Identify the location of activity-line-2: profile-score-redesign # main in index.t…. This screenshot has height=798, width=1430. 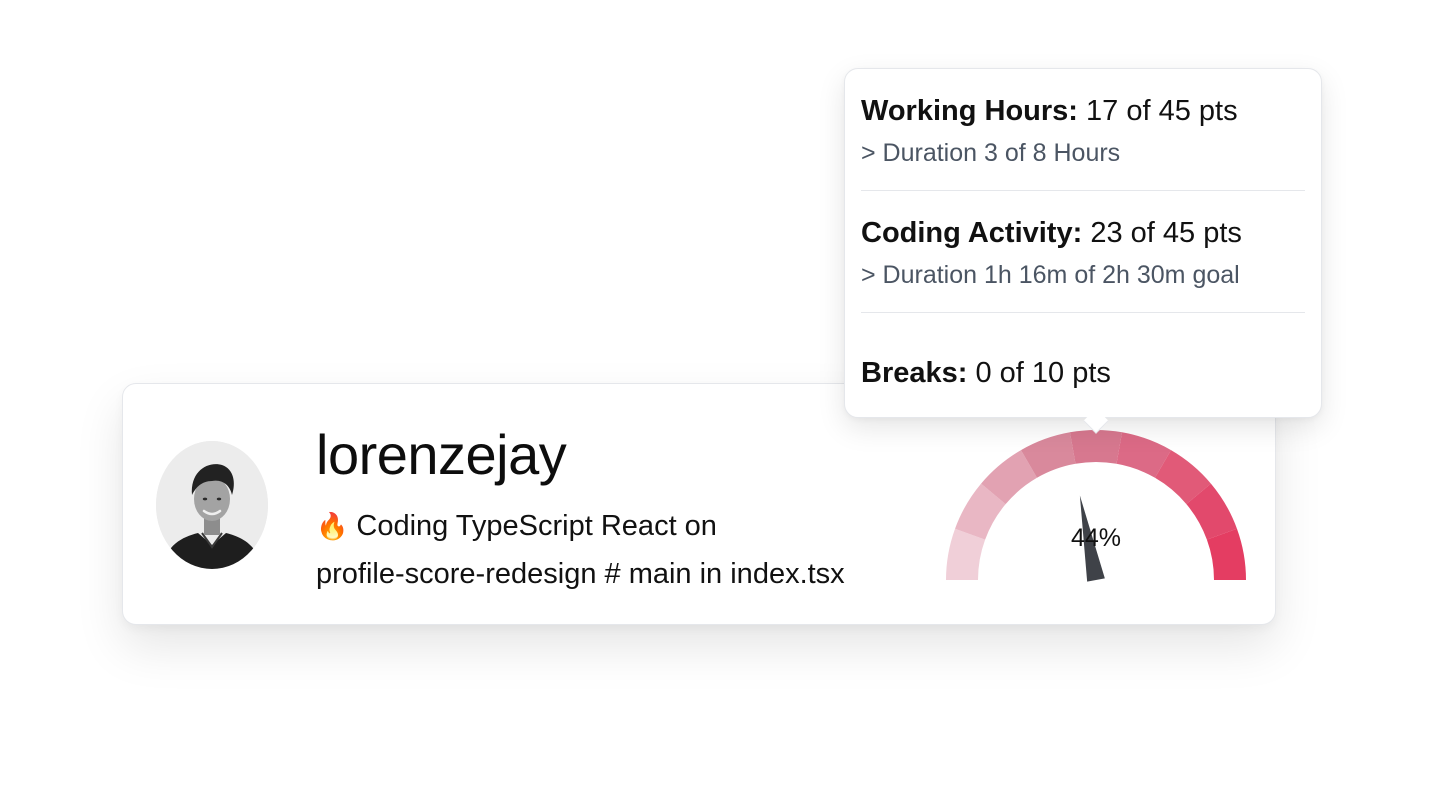
(580, 574).